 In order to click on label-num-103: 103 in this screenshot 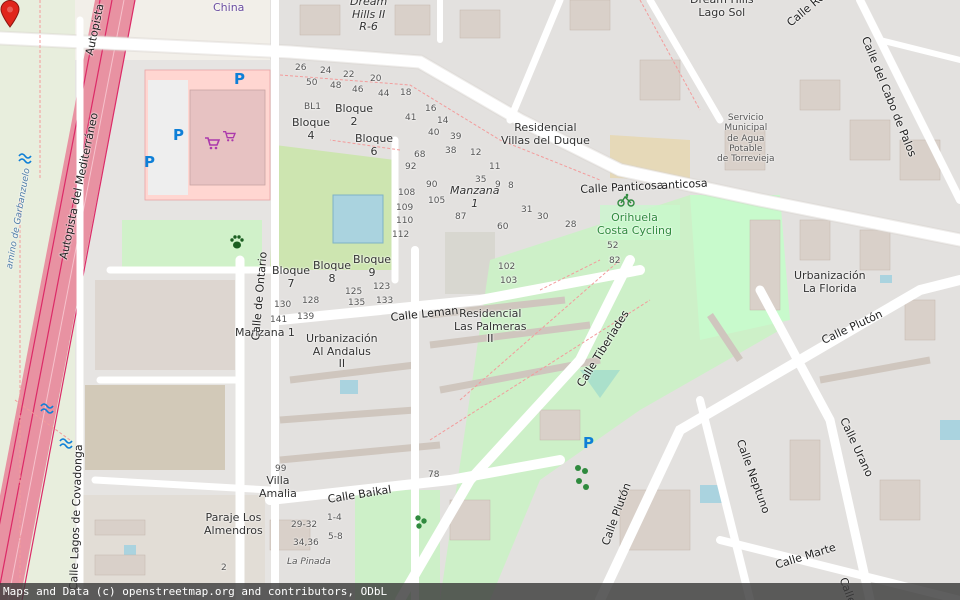, I will do `click(509, 281)`.